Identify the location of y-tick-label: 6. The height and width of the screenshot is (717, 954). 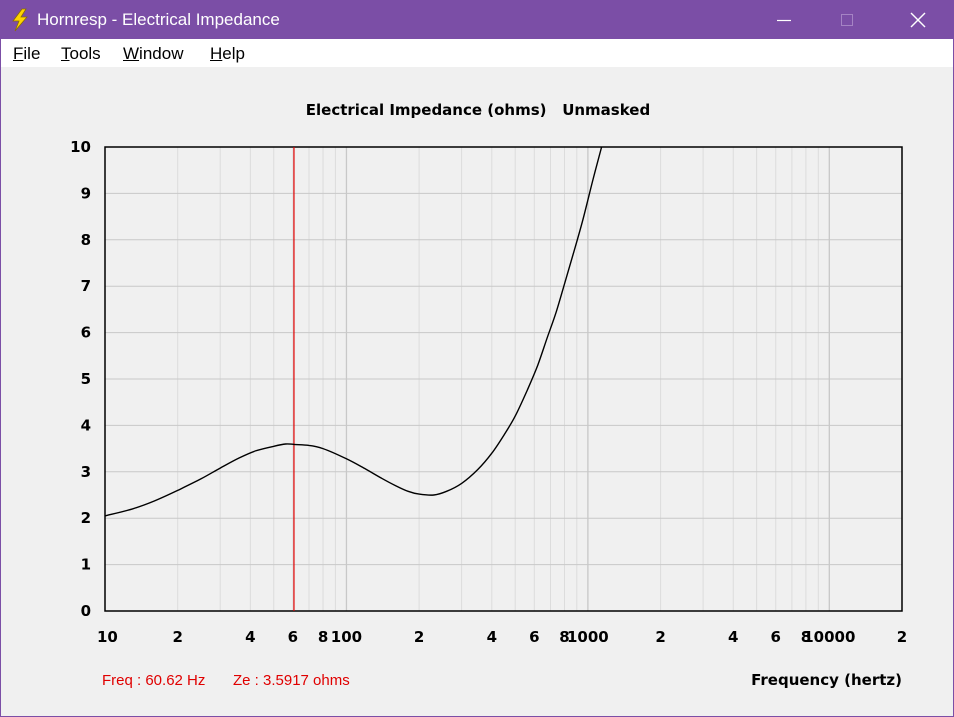
(86, 333).